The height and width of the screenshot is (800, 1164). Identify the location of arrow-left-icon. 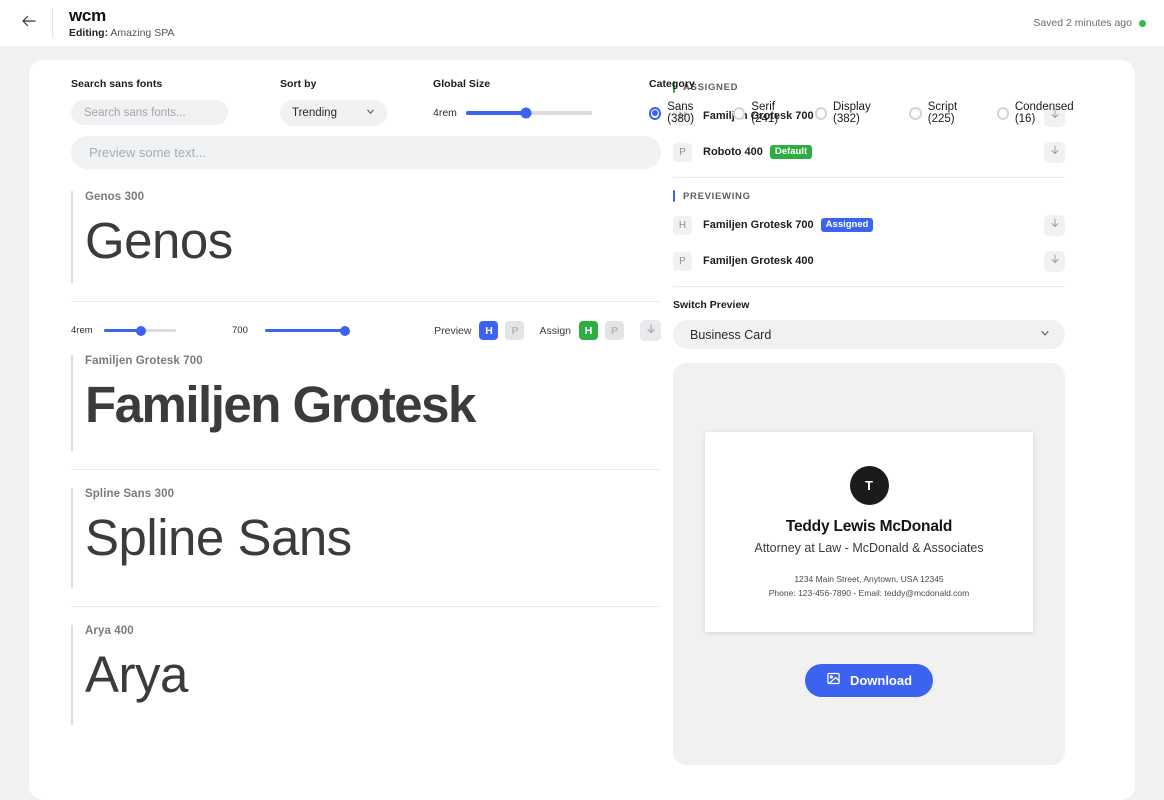
(29, 23).